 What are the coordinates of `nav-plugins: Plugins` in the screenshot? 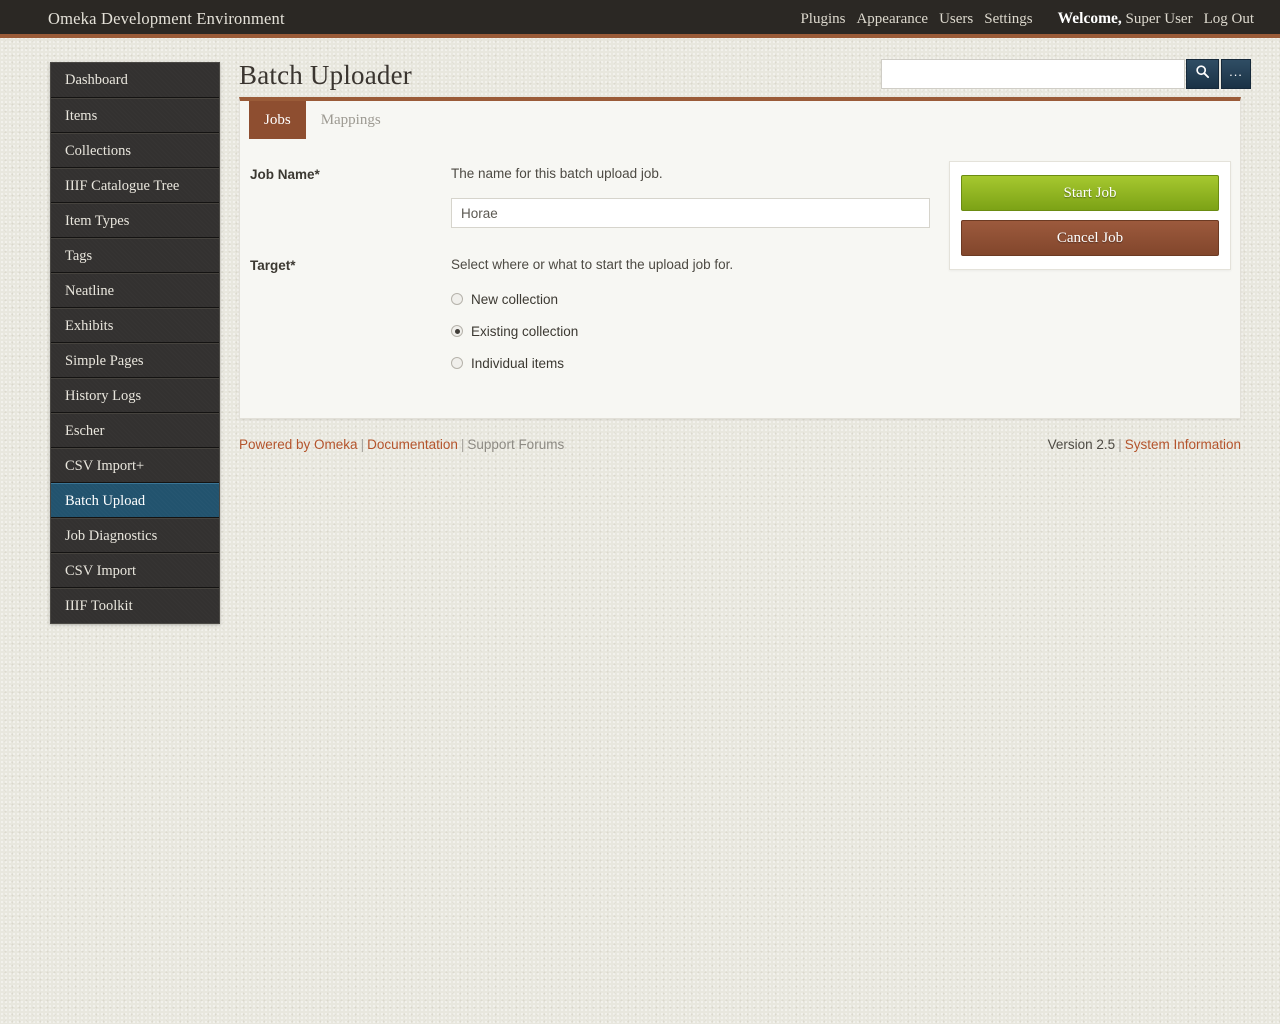 It's located at (822, 19).